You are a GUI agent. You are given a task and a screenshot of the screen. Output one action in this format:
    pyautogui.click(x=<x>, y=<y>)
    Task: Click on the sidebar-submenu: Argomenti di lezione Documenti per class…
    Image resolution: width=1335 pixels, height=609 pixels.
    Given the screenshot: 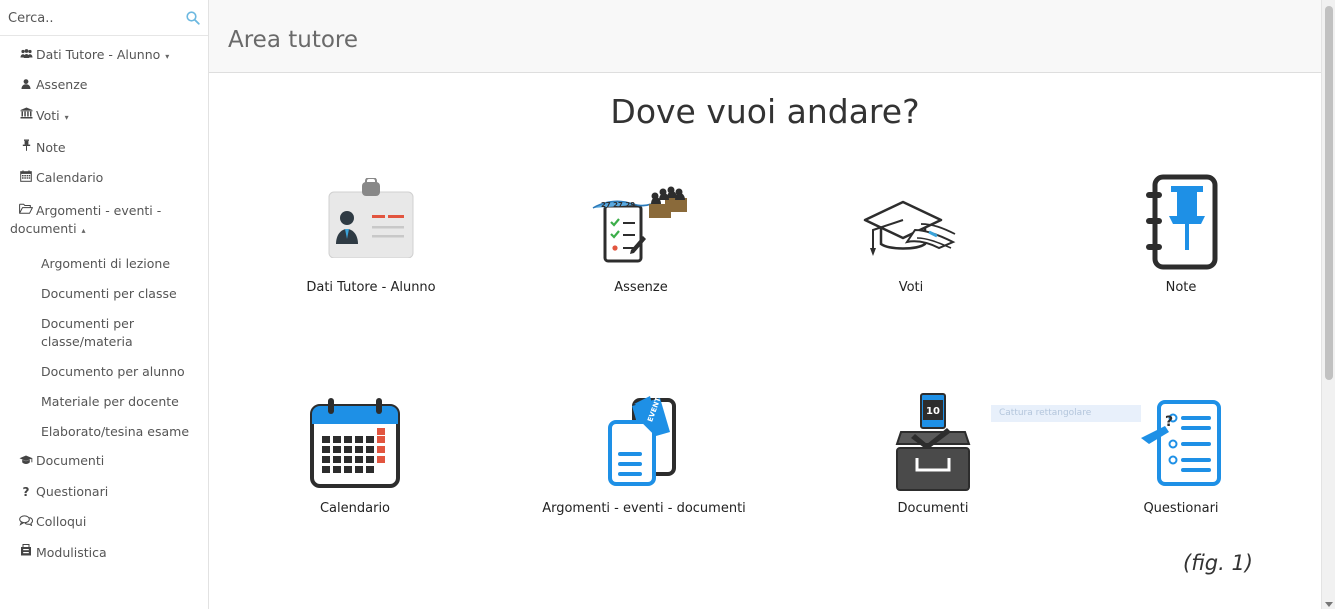 What is the action you would take?
    pyautogui.click(x=104, y=347)
    